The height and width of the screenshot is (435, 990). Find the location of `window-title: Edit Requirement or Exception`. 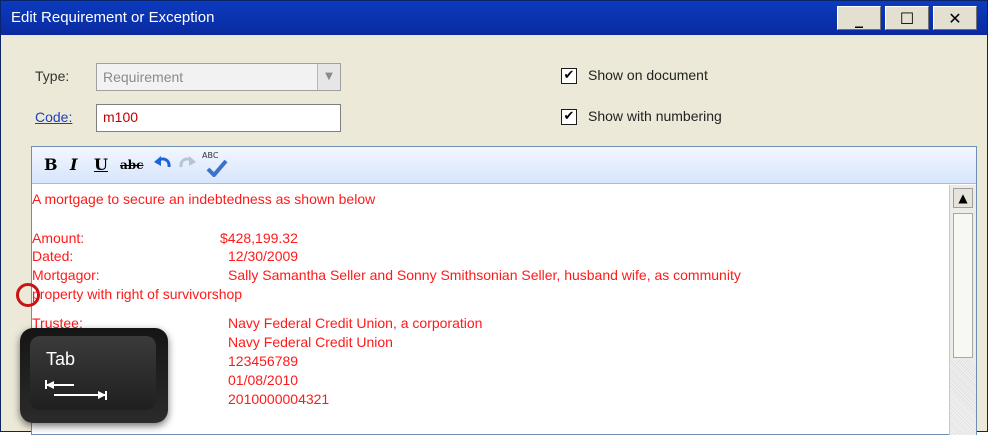

window-title: Edit Requirement or Exception is located at coordinates (113, 17).